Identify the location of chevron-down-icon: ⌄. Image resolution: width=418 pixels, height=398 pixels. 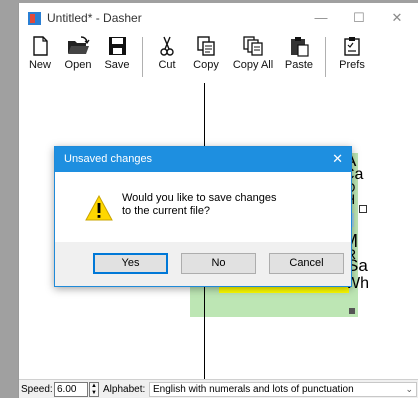
(409, 389).